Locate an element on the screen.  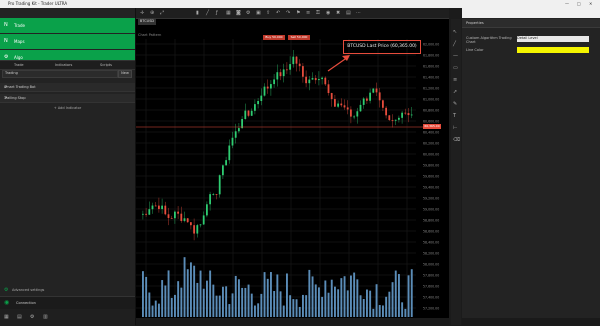
eraser-icon: ⌫ is located at coordinates (456, 140).